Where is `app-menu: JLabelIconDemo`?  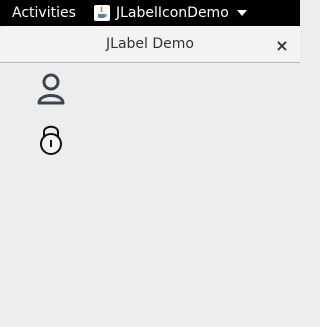
app-menu: JLabelIconDemo is located at coordinates (170, 13).